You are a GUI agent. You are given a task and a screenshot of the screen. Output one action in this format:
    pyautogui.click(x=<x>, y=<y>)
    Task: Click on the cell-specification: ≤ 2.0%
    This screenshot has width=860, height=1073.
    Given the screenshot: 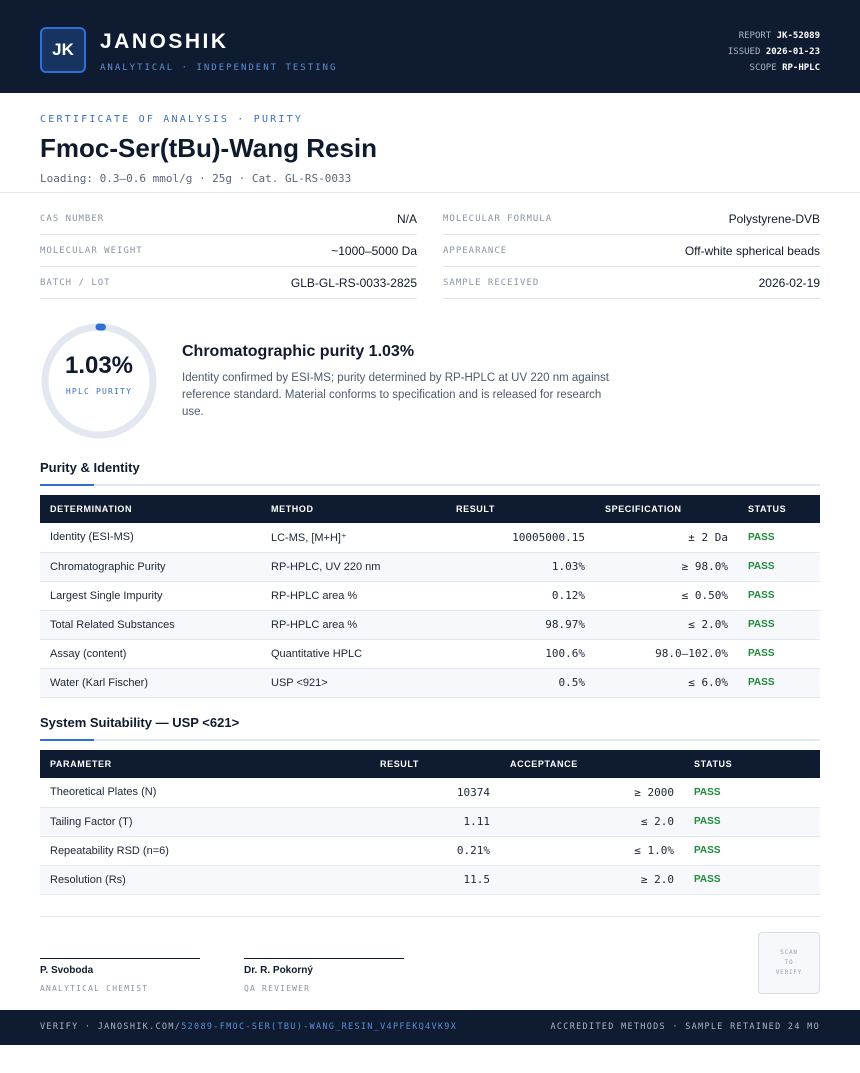 What is the action you would take?
    pyautogui.click(x=666, y=625)
    